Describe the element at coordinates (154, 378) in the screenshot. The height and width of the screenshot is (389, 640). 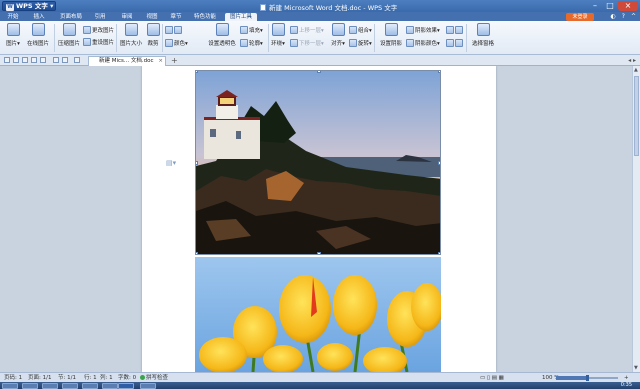
I see `spell-check-button: 拼写检查` at that location.